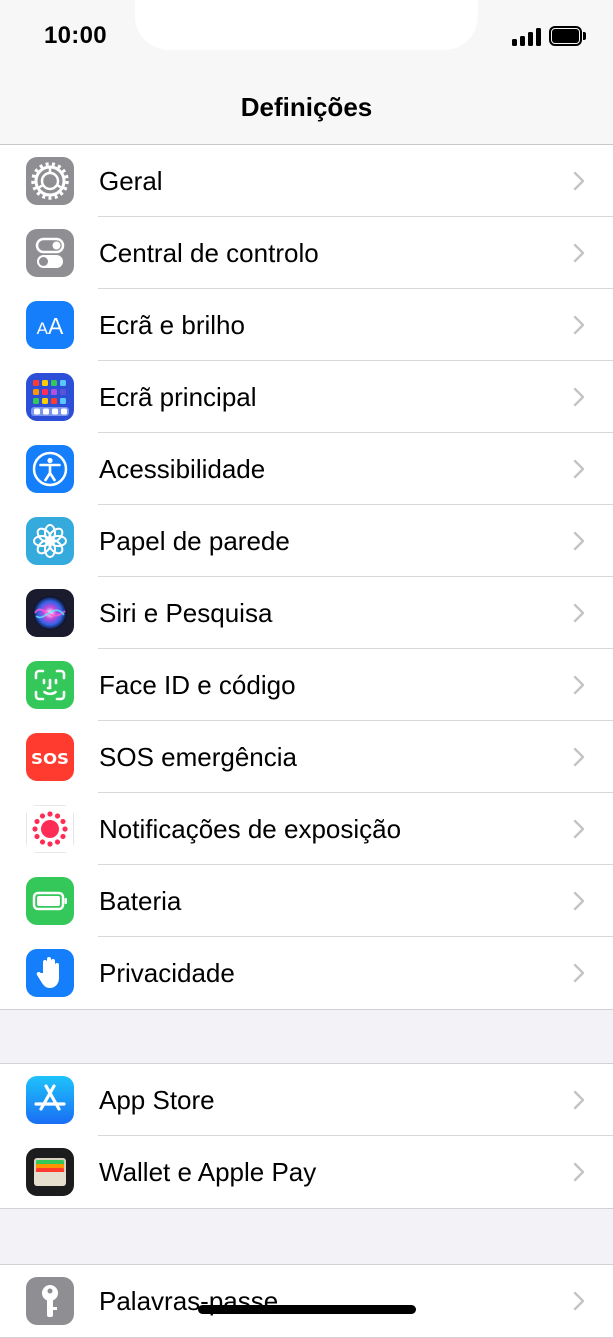  Describe the element at coordinates (250, 829) in the screenshot. I see `settings-row-label: Notificações de exposição` at that location.